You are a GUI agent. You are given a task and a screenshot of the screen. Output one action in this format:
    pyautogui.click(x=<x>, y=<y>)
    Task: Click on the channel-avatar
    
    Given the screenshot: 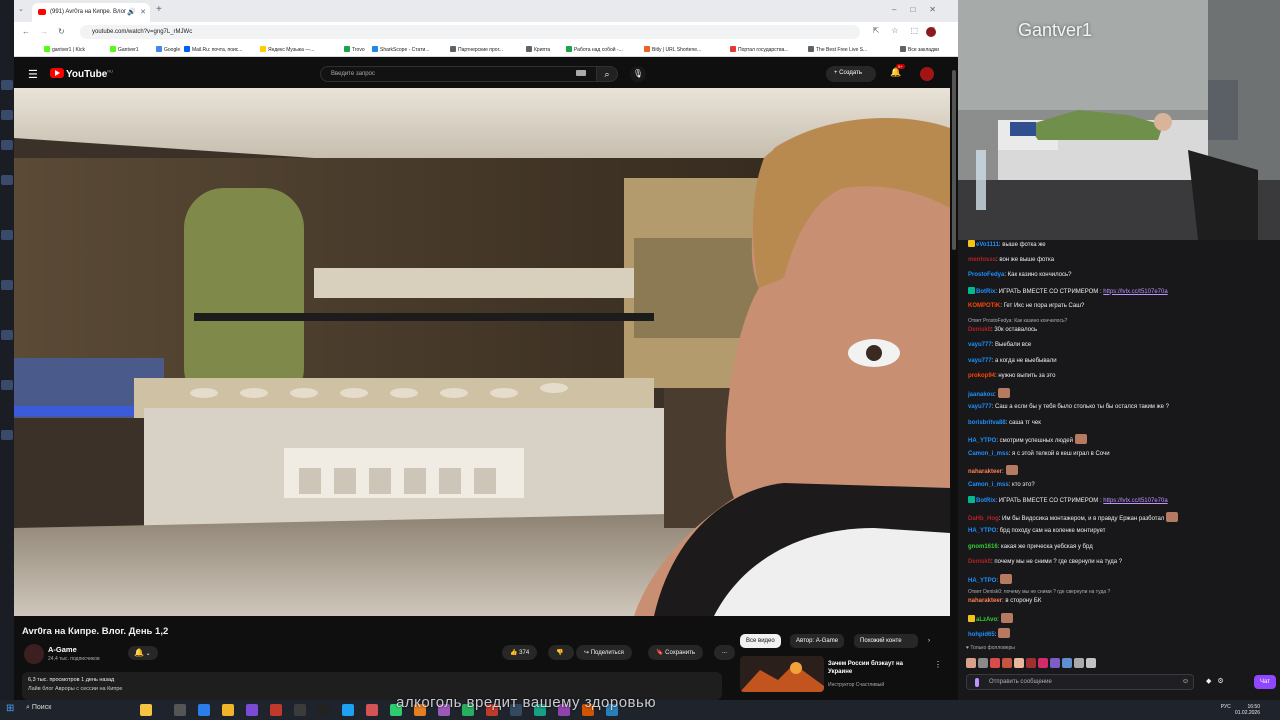 What is the action you would take?
    pyautogui.click(x=34, y=654)
    